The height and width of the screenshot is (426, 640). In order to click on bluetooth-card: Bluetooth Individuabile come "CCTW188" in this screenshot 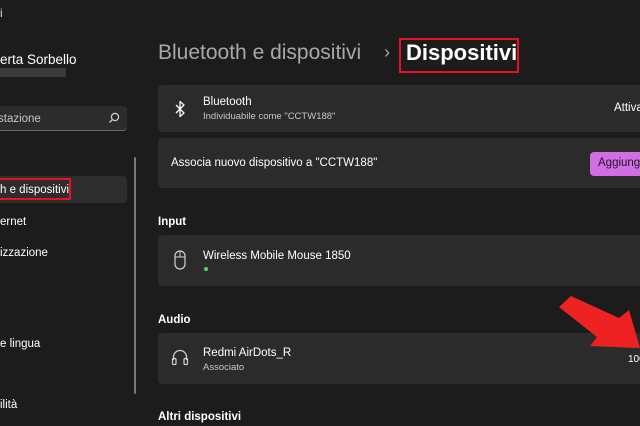, I will do `click(399, 108)`.